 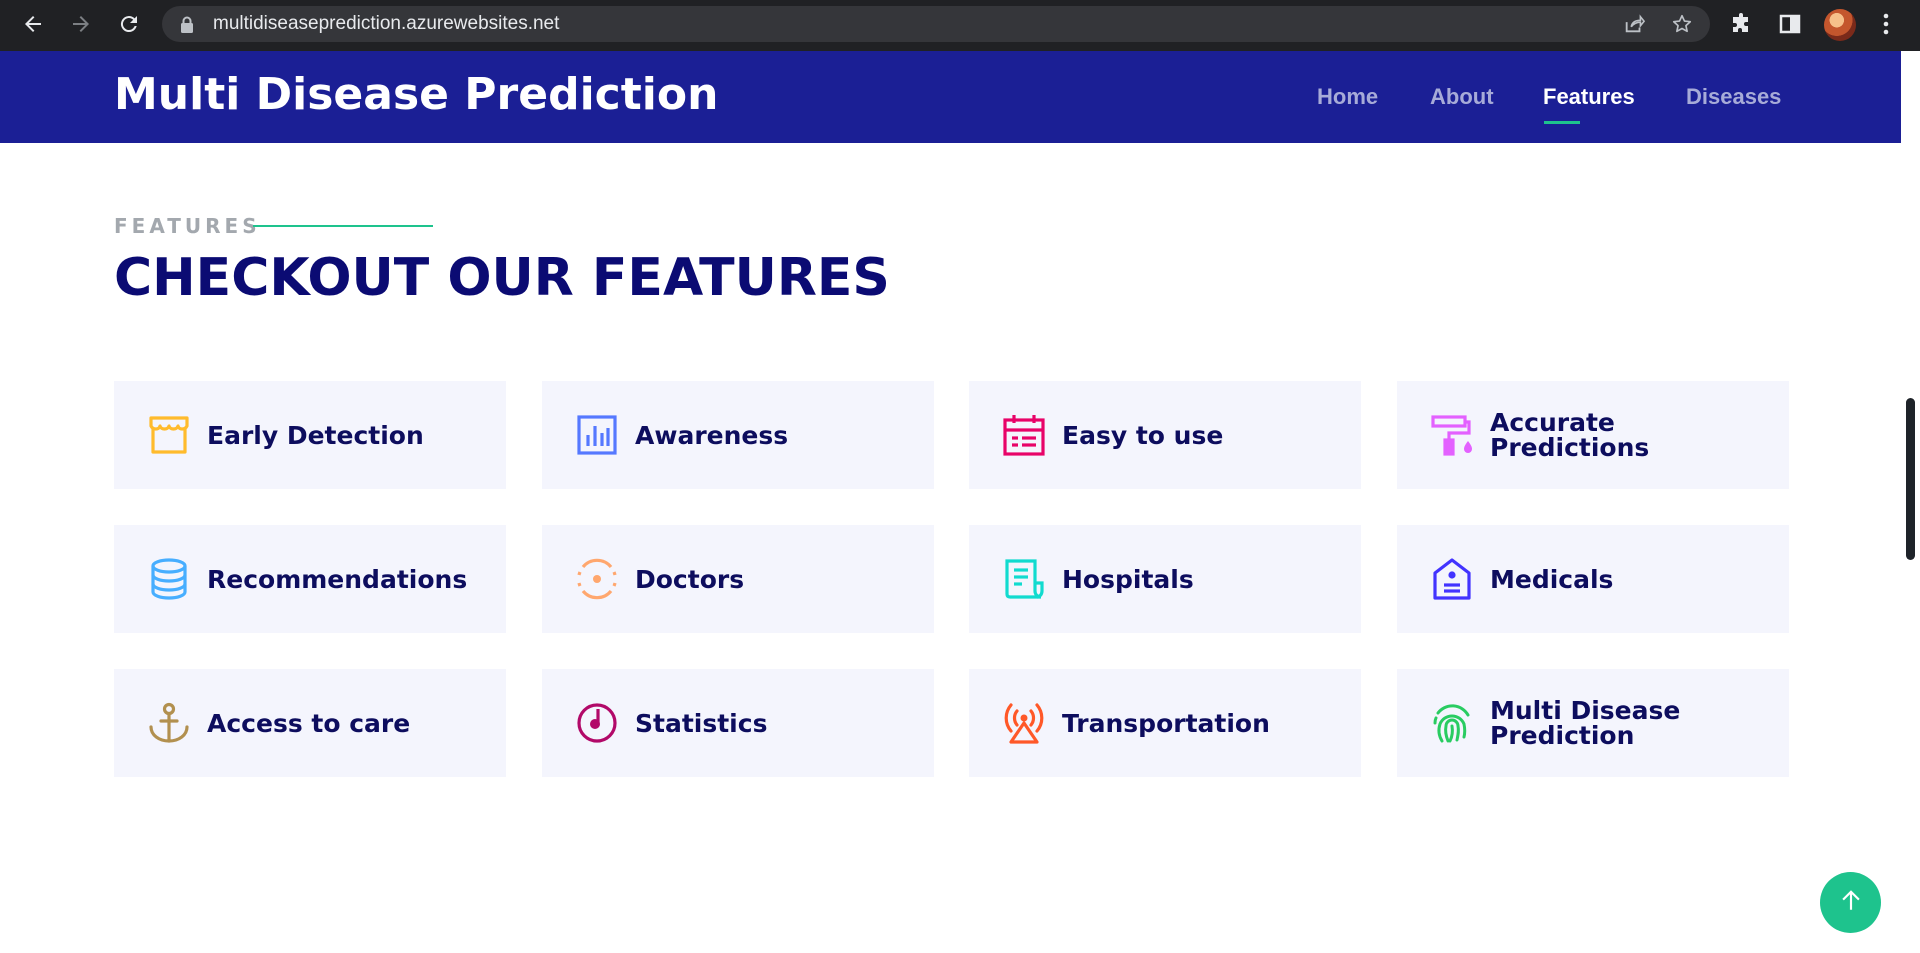 I want to click on more-menu-icon, so click(x=1886, y=24).